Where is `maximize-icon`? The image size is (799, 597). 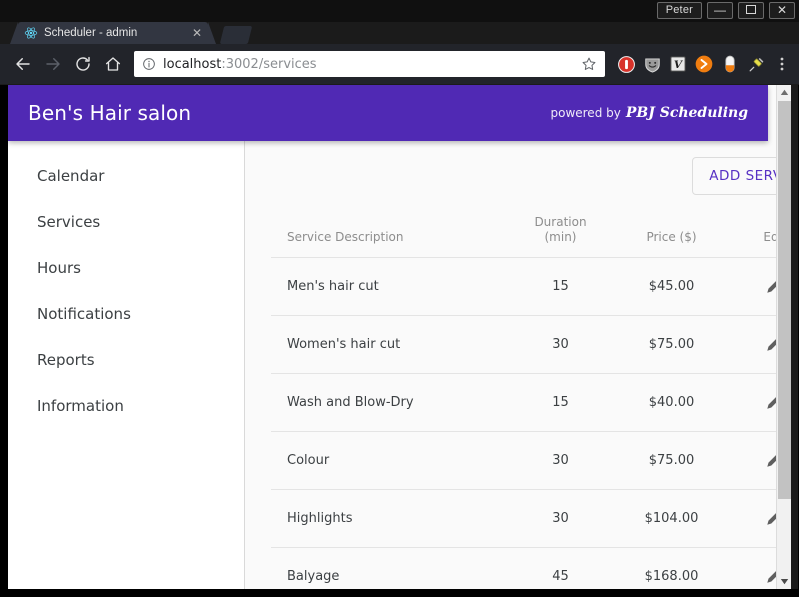 maximize-icon is located at coordinates (751, 9).